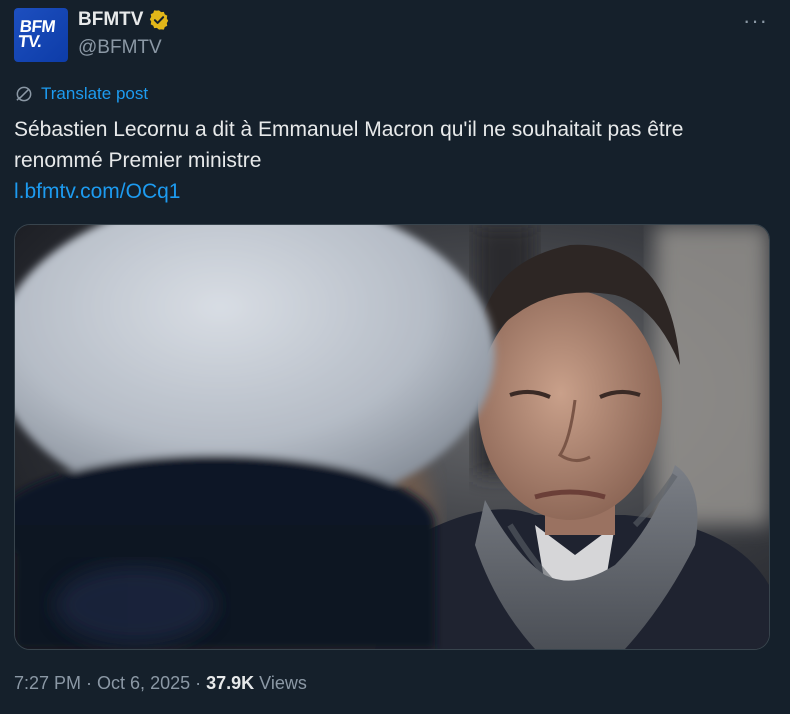 The height and width of the screenshot is (714, 790). Describe the element at coordinates (143, 683) in the screenshot. I see `post-date: Oct 6, 2025` at that location.